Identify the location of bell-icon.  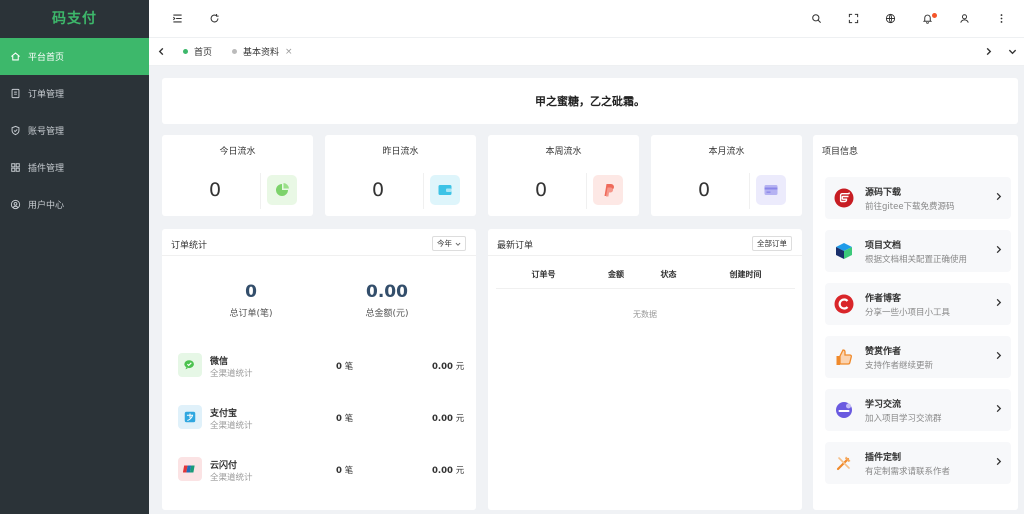
(929, 18).